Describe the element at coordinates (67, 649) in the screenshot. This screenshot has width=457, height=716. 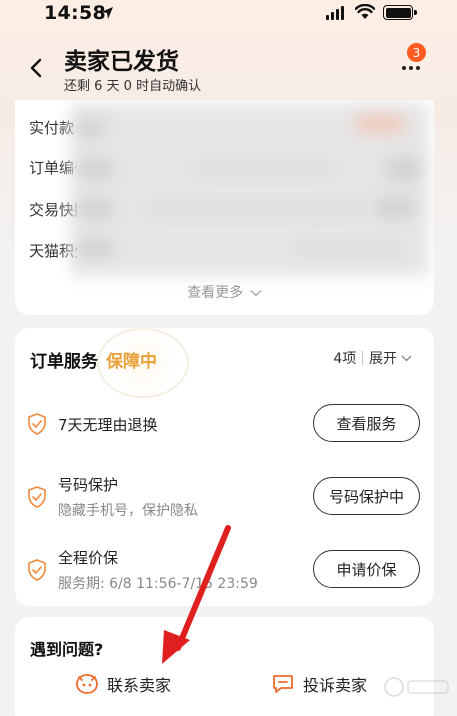
I see `problems-title: 遇到问题?` at that location.